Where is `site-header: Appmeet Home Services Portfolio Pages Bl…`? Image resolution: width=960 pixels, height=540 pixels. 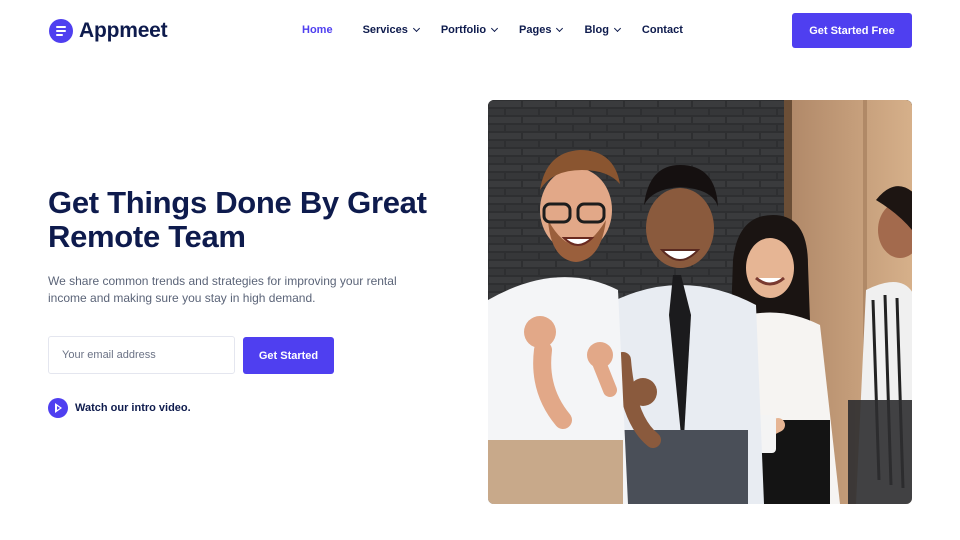
site-header: Appmeet Home Services Portfolio Pages Bl… is located at coordinates (480, 31).